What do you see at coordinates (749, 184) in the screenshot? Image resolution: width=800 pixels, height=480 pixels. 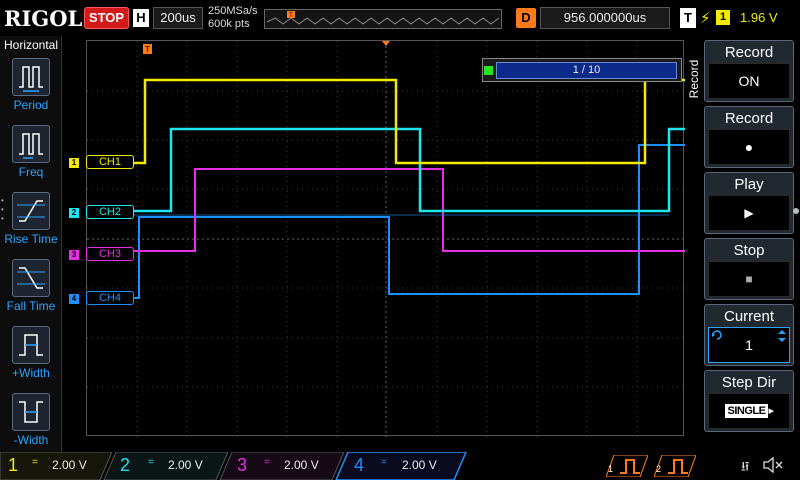 I see `play-label: Play` at bounding box center [749, 184].